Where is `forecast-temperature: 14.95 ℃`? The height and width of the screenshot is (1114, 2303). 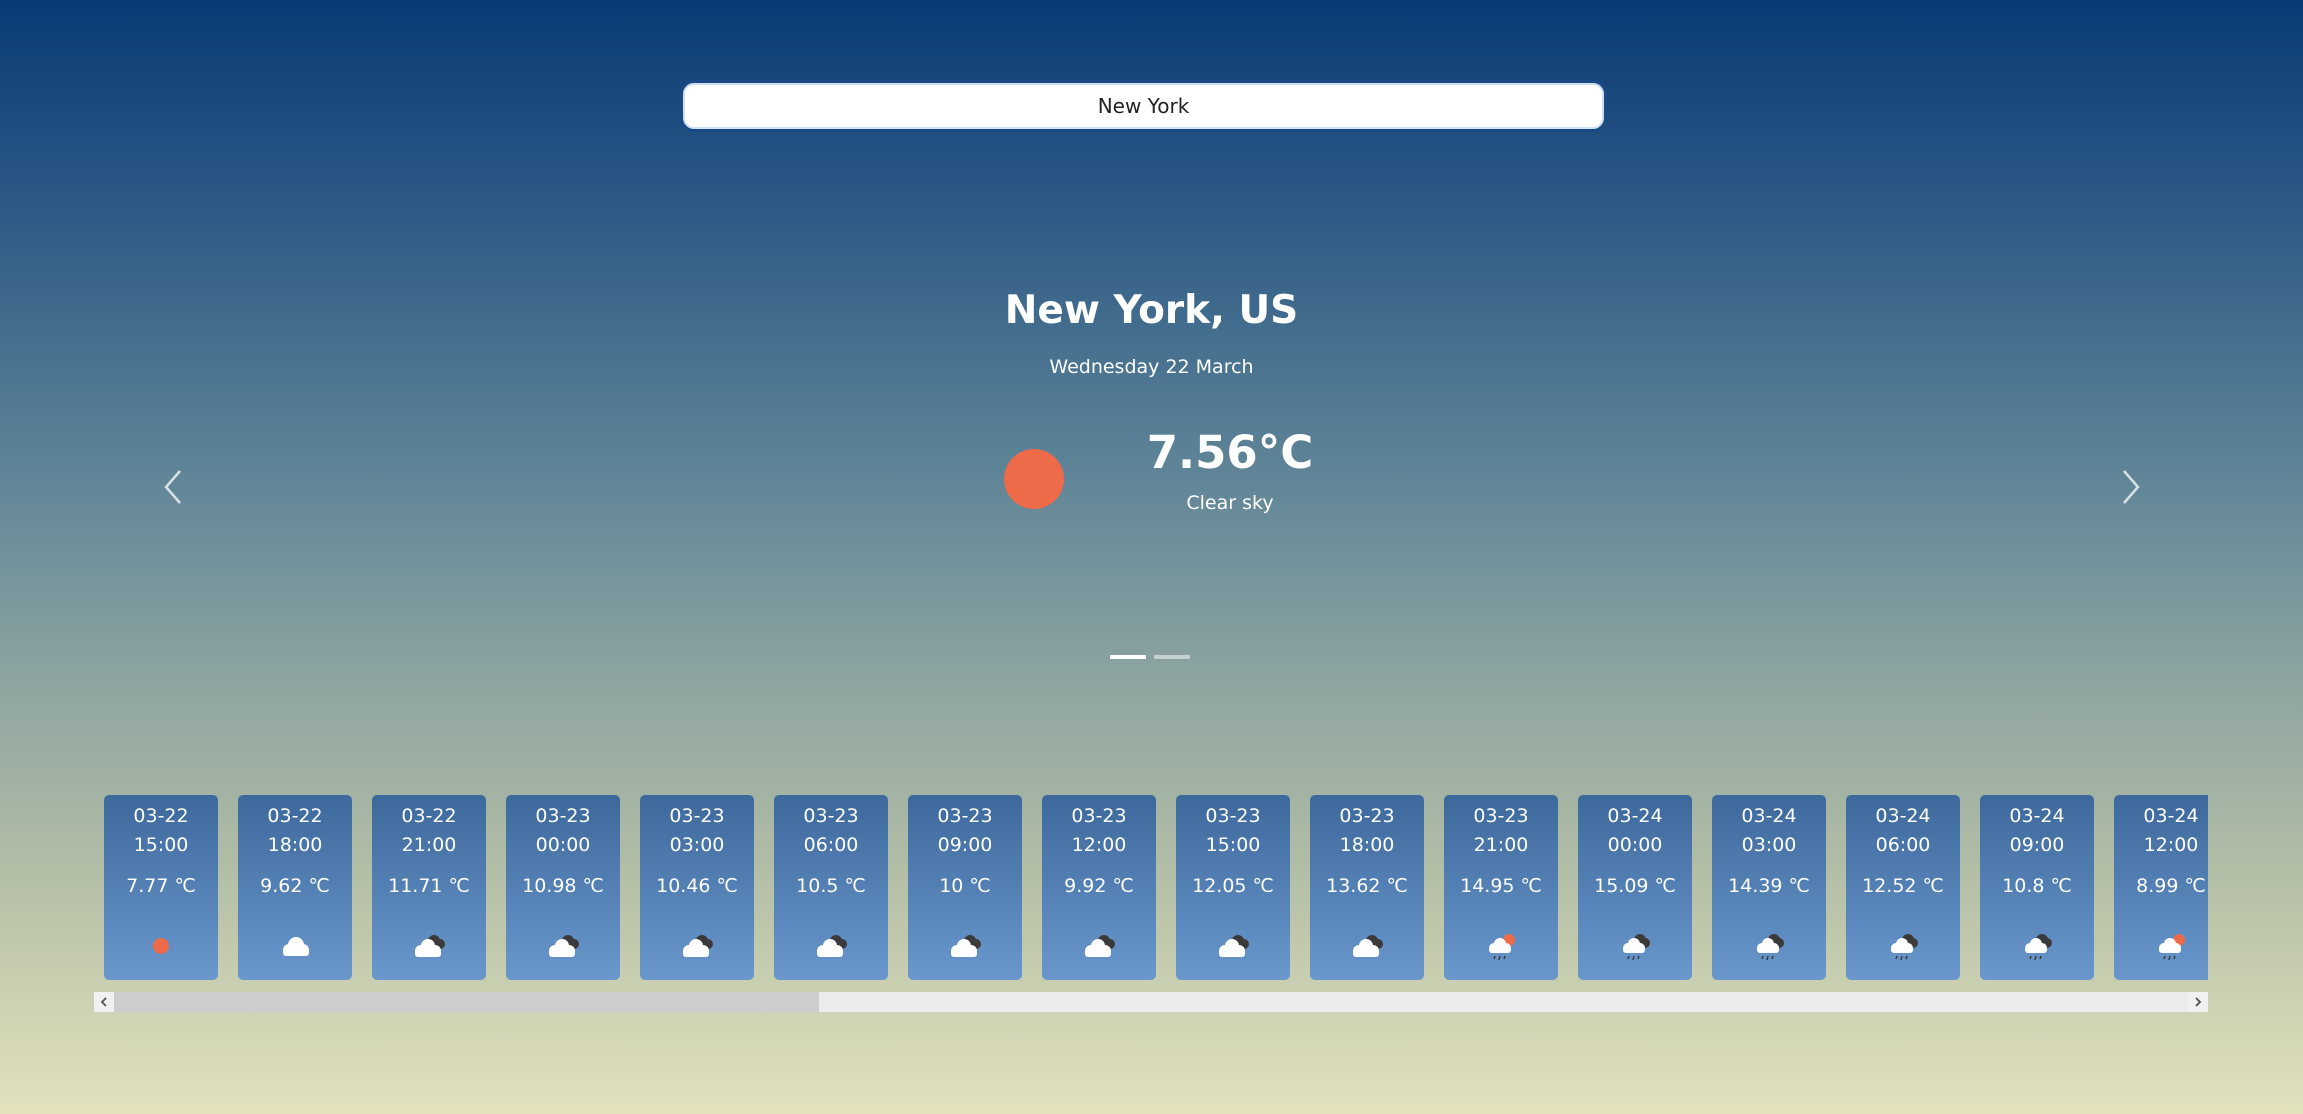 forecast-temperature: 14.95 ℃ is located at coordinates (1501, 886).